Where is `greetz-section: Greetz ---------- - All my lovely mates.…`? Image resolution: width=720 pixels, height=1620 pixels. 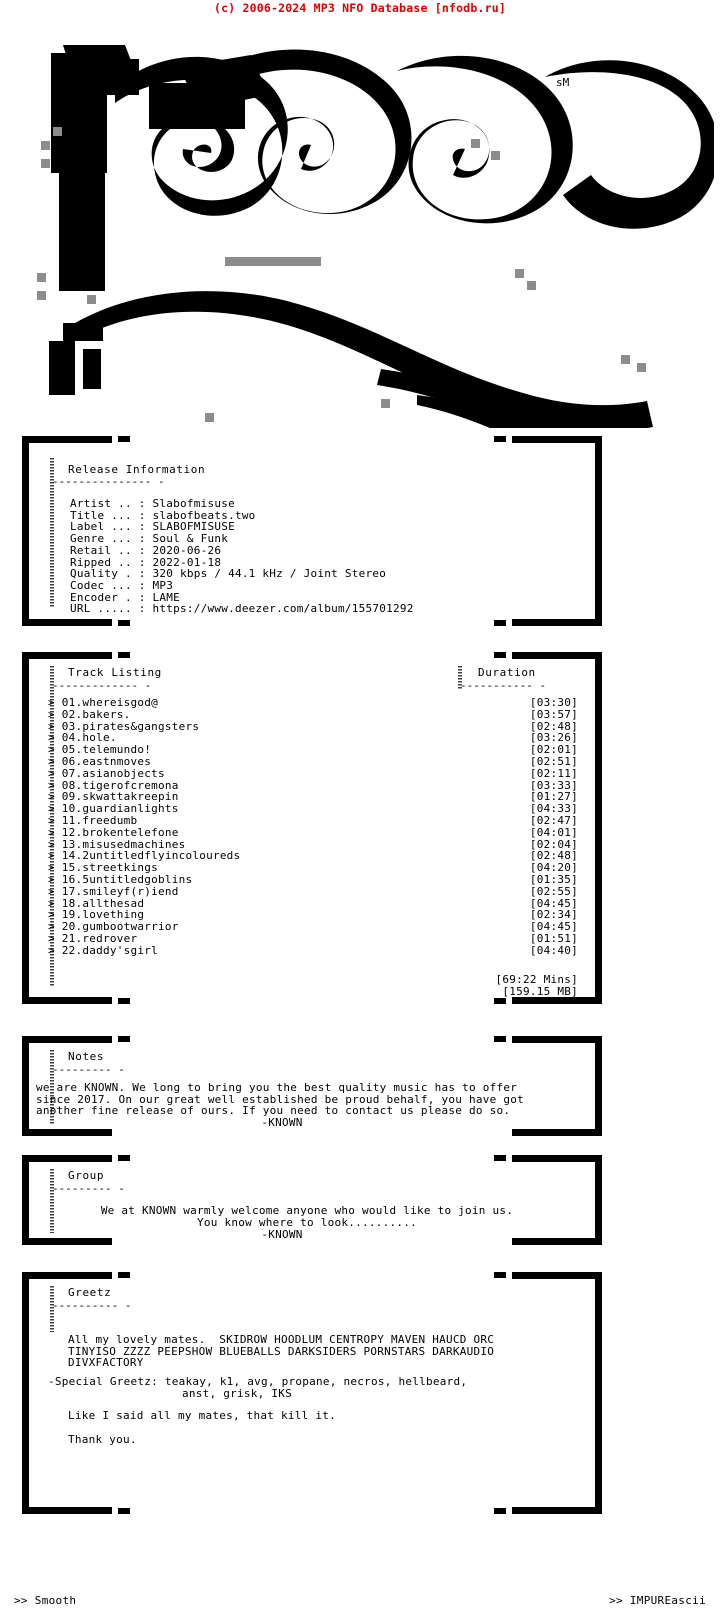
greetz-section: Greetz ---------- - All my lovely mates.… is located at coordinates (312, 1393).